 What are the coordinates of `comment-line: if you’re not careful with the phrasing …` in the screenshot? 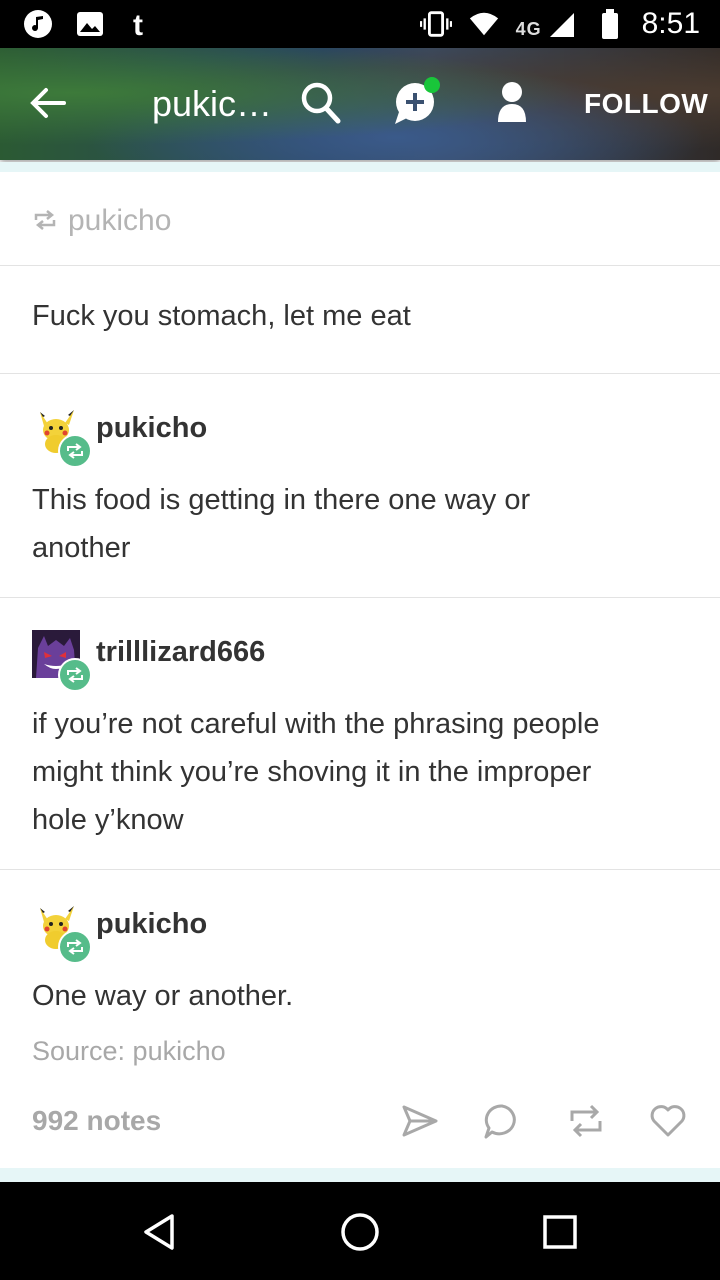 It's located at (316, 724).